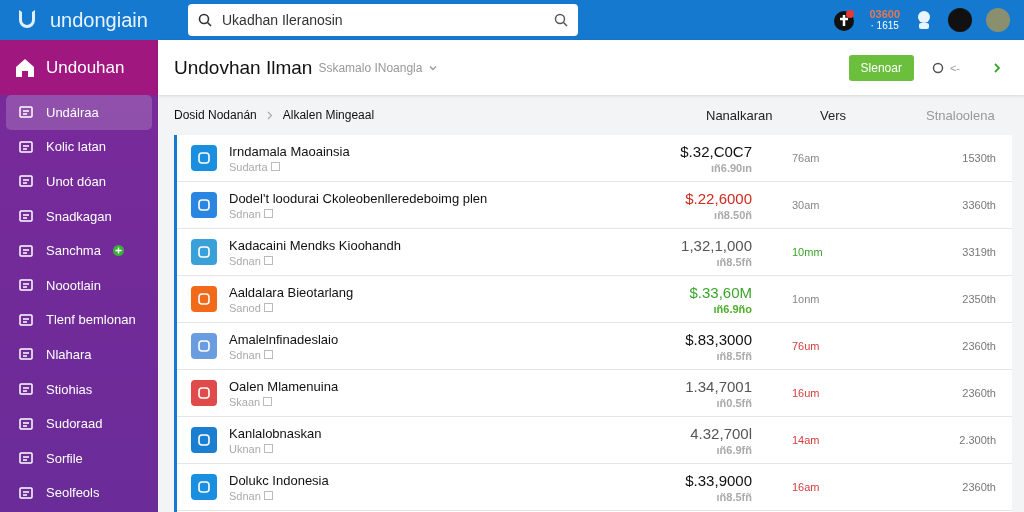  I want to click on item-name: Dolukc Indonesia, so click(279, 480).